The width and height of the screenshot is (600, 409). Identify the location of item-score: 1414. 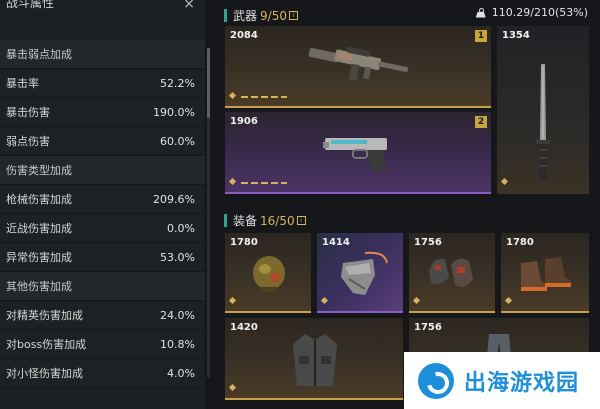
(336, 242).